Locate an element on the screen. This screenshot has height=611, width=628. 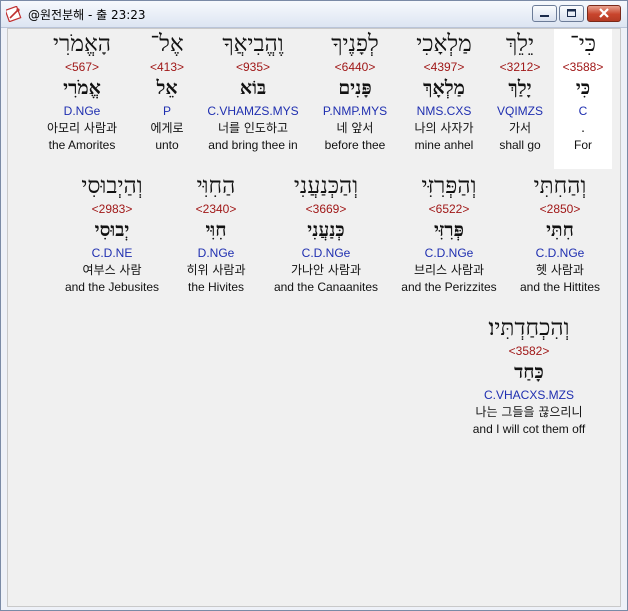
korean-gloss: 히위 사람과 is located at coordinates (216, 270).